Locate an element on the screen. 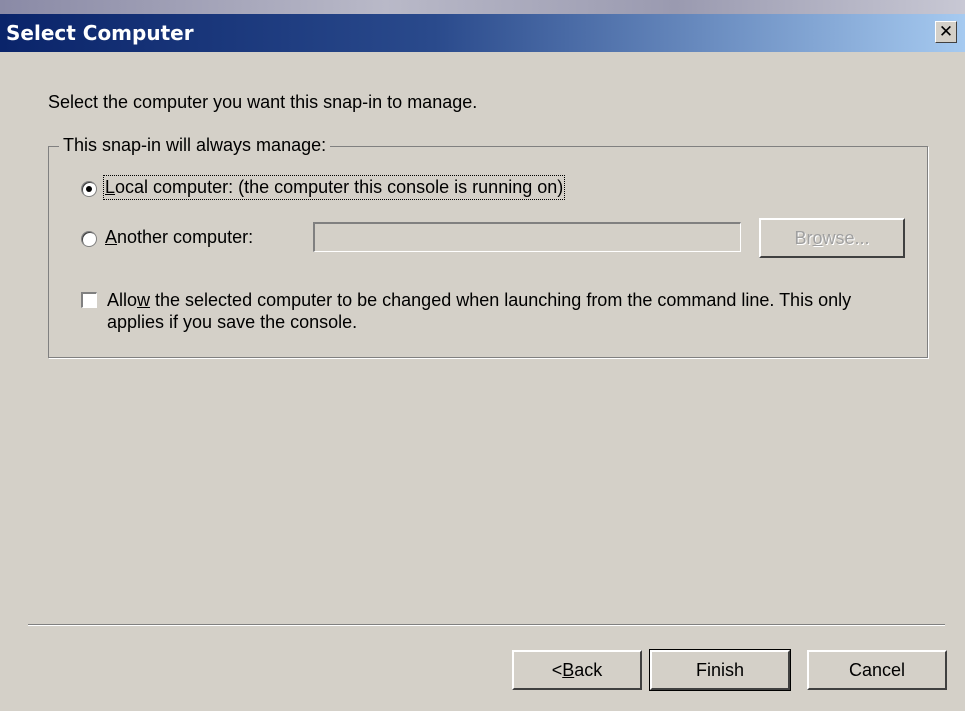 This screenshot has height=711, width=965. another-computer-accel: A is located at coordinates (111, 237).